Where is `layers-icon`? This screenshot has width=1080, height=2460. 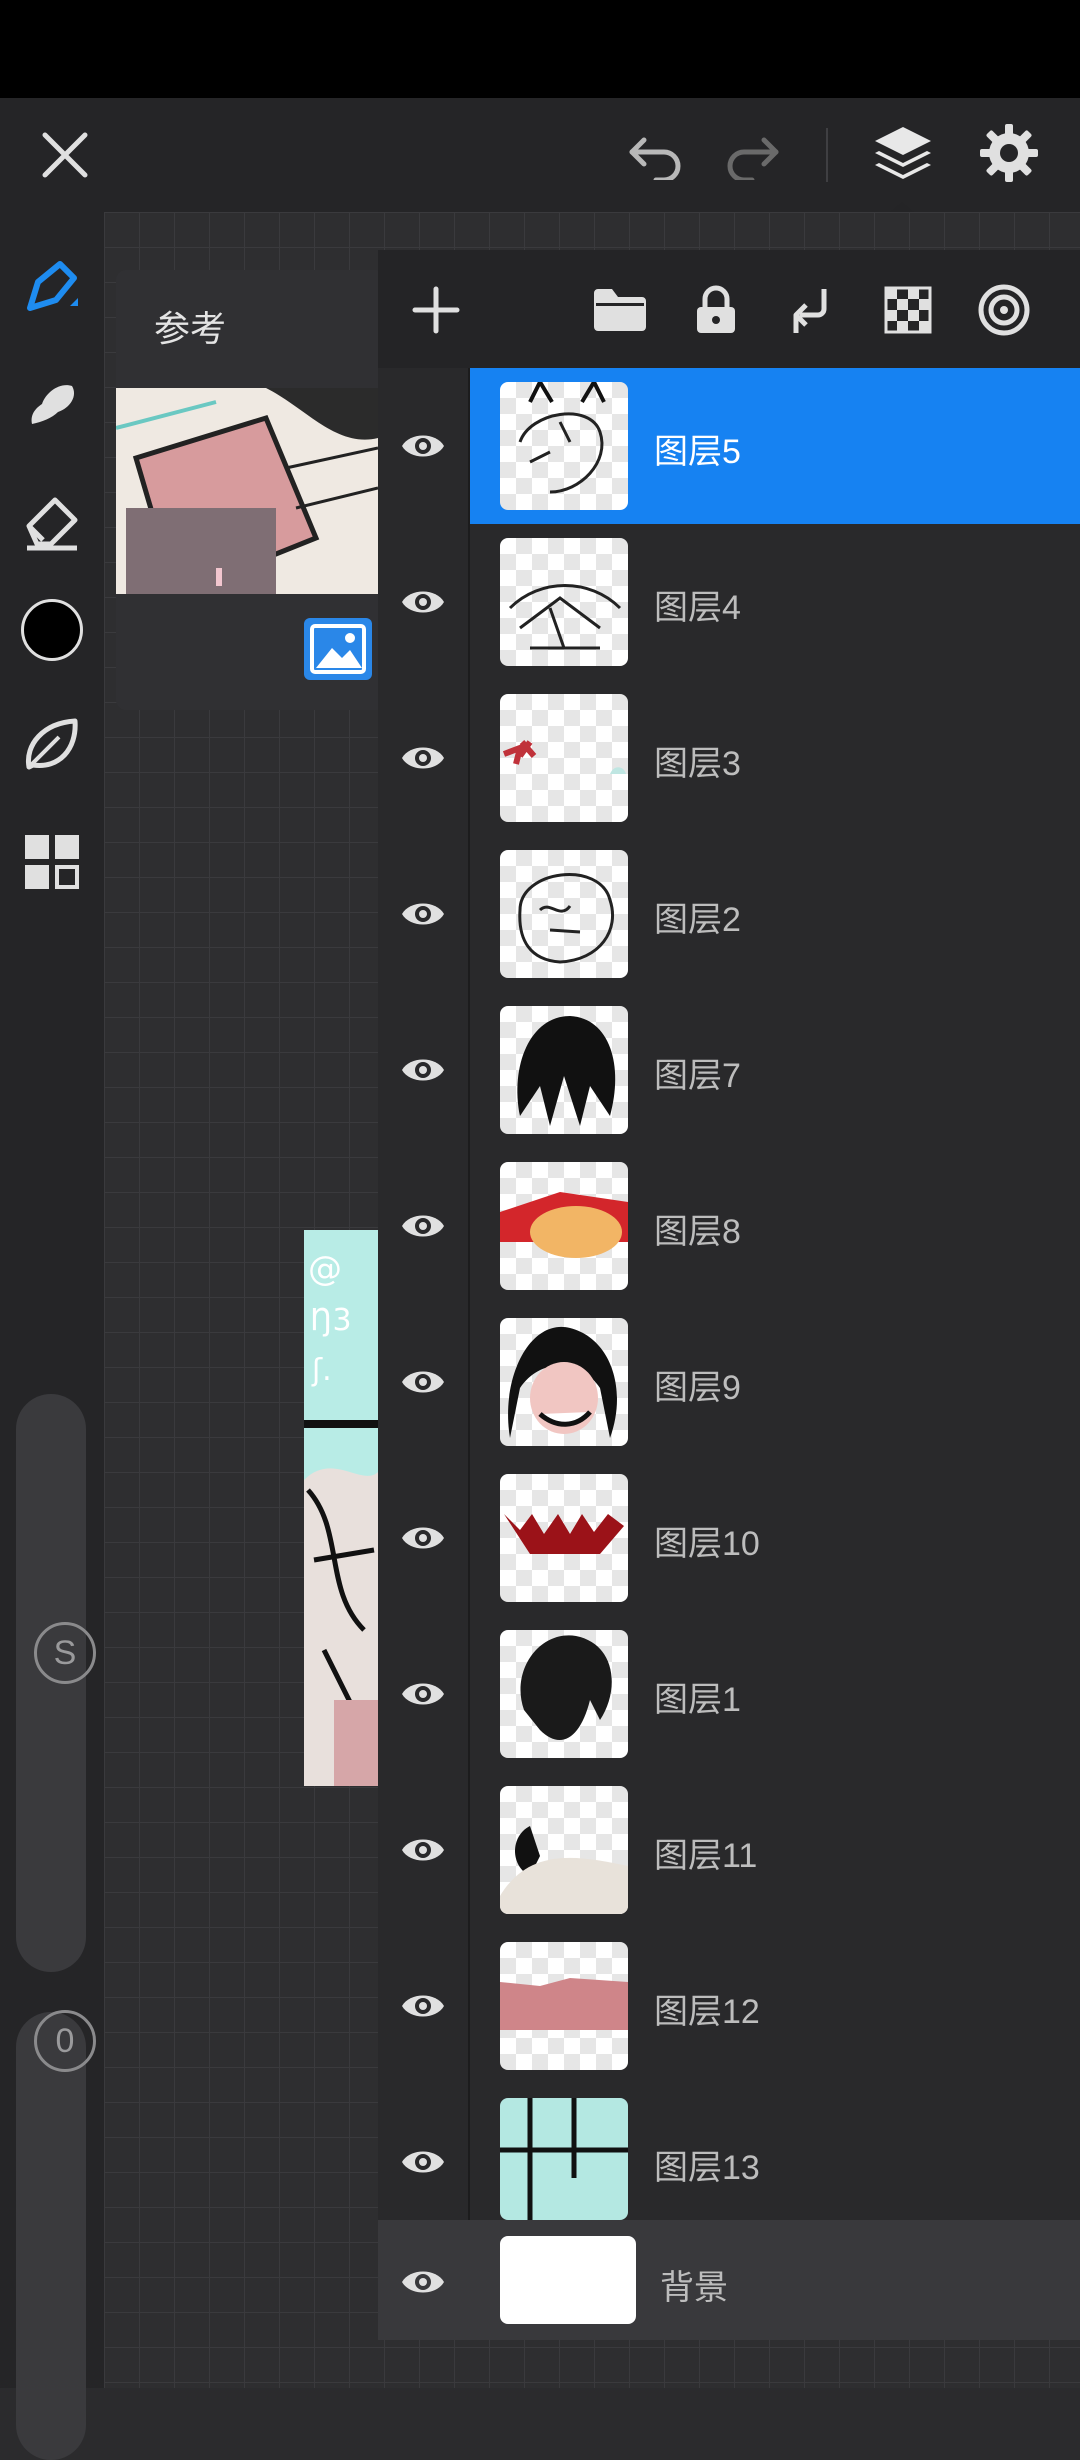
layers-icon is located at coordinates (903, 153).